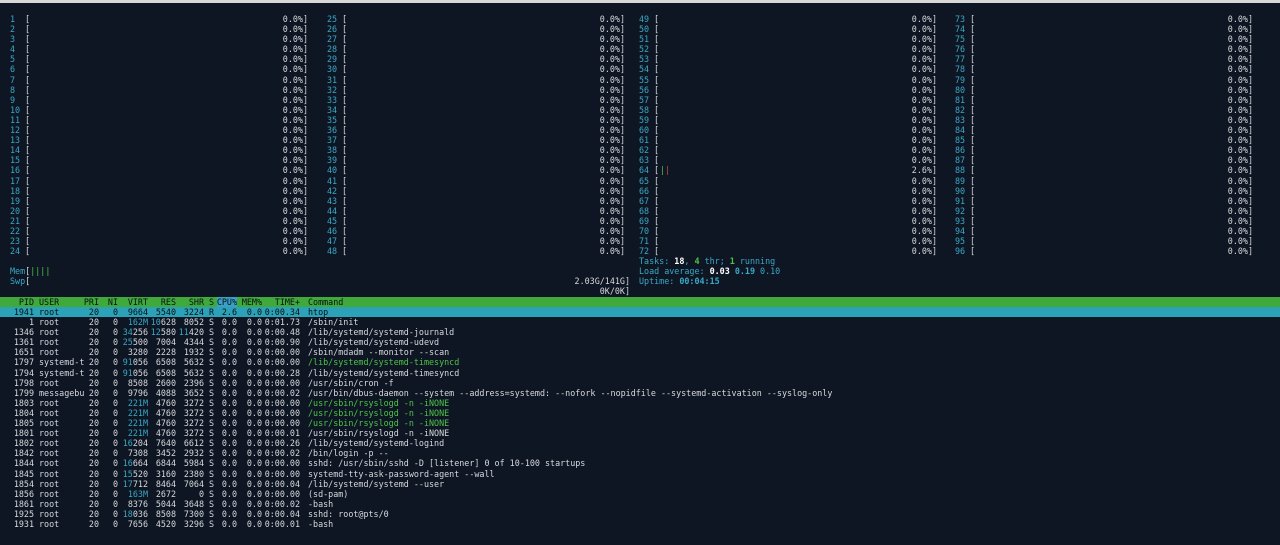 The width and height of the screenshot is (1280, 545). I want to click on cpu-number: 53, so click(644, 59).